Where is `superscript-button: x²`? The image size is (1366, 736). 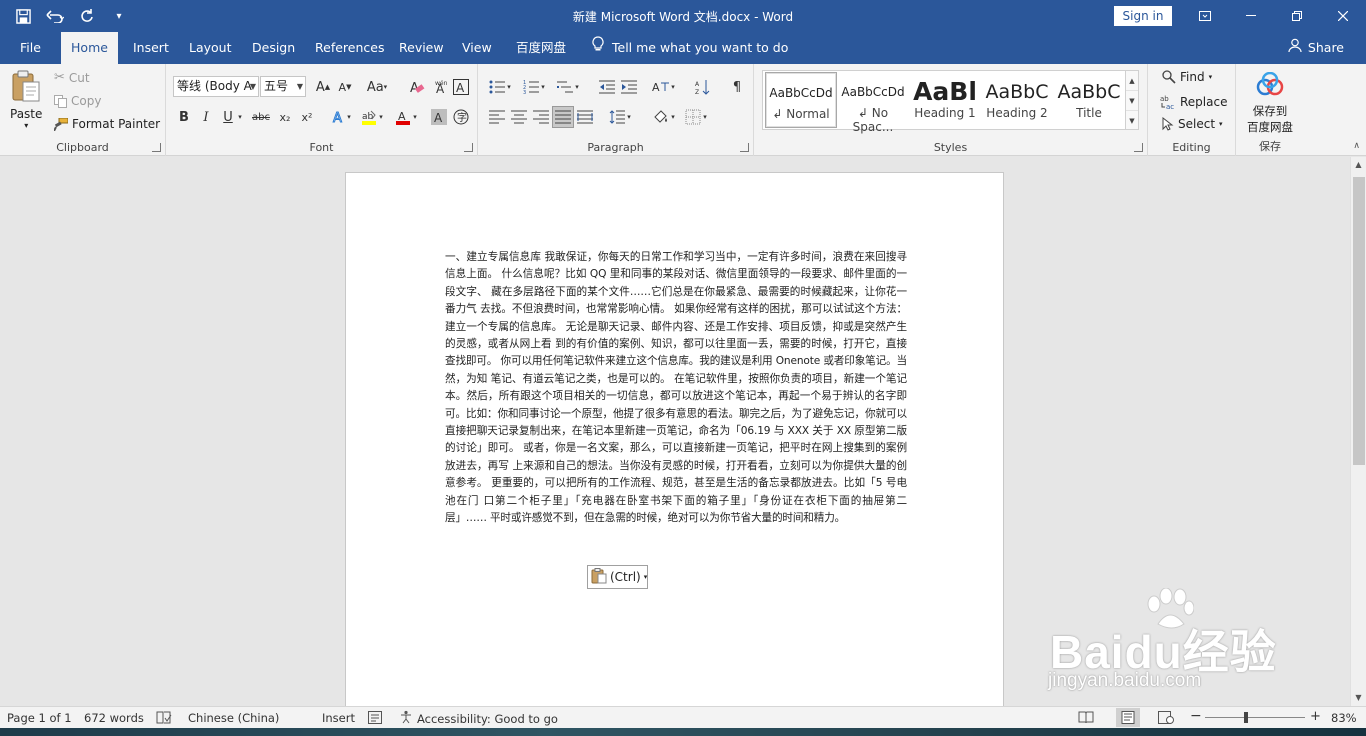 superscript-button: x² is located at coordinates (307, 117).